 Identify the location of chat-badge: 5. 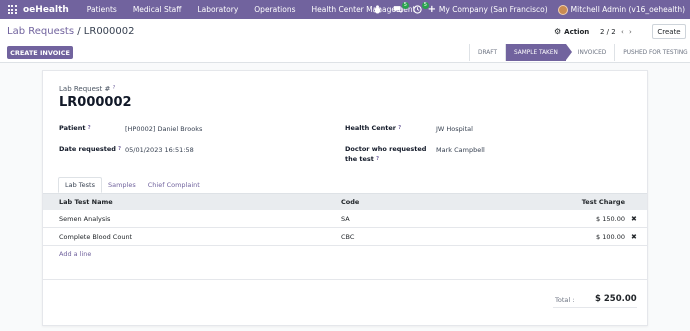
(405, 5).